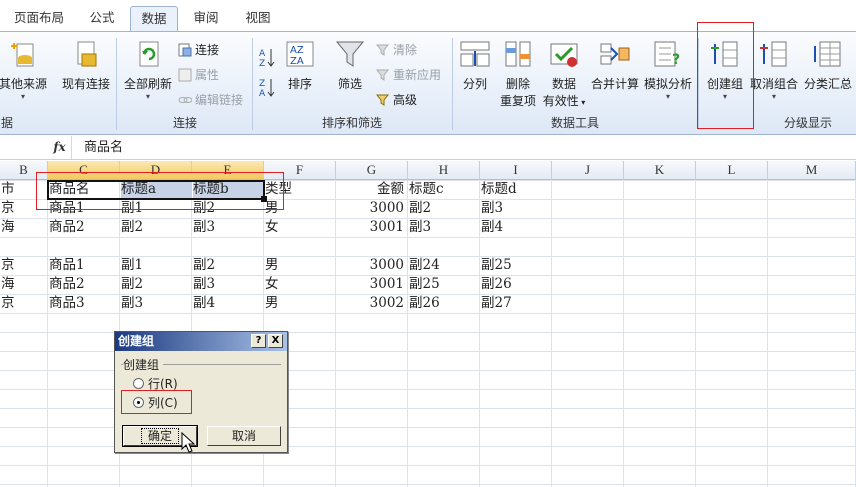 This screenshot has width=856, height=487. I want to click on table-cell: 副1, so click(156, 265).